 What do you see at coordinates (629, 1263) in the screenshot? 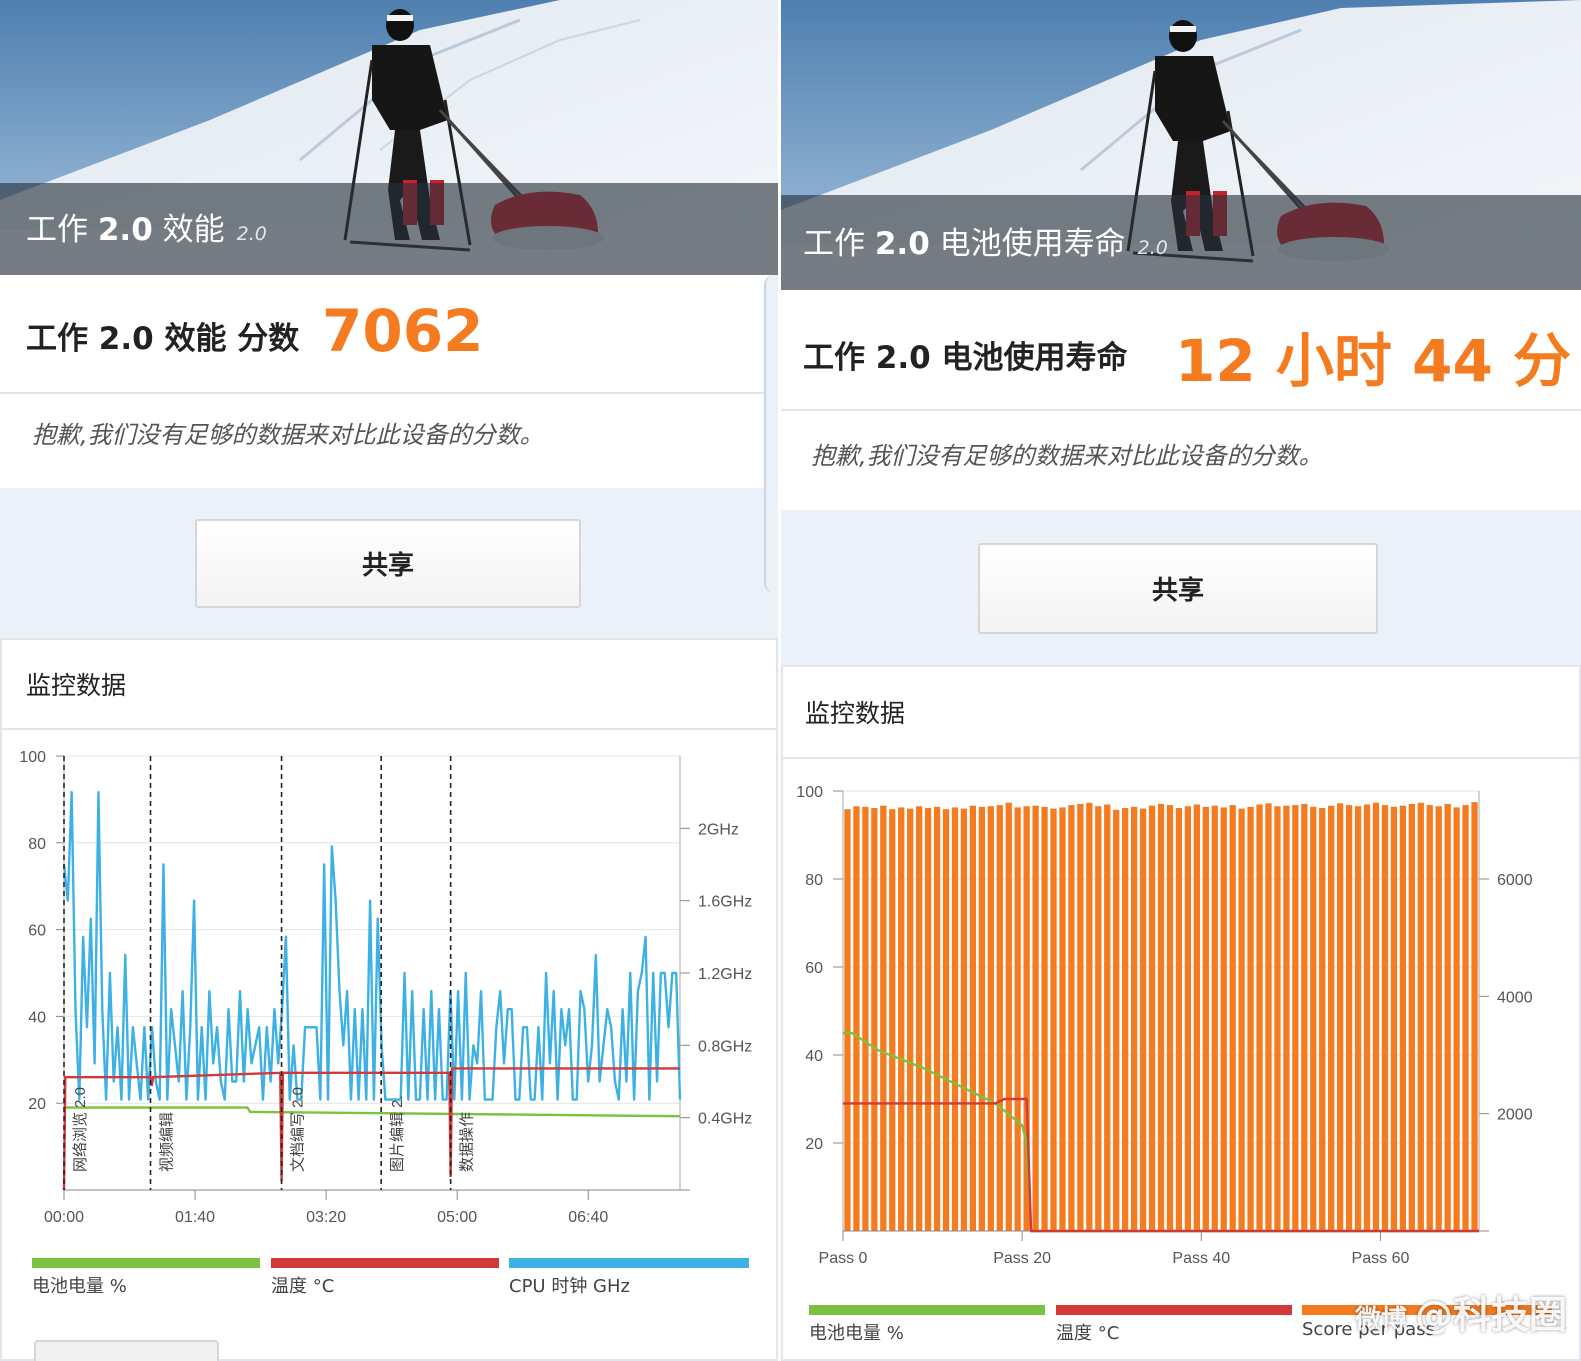
I see `legend-cpu-clock-swatch` at bounding box center [629, 1263].